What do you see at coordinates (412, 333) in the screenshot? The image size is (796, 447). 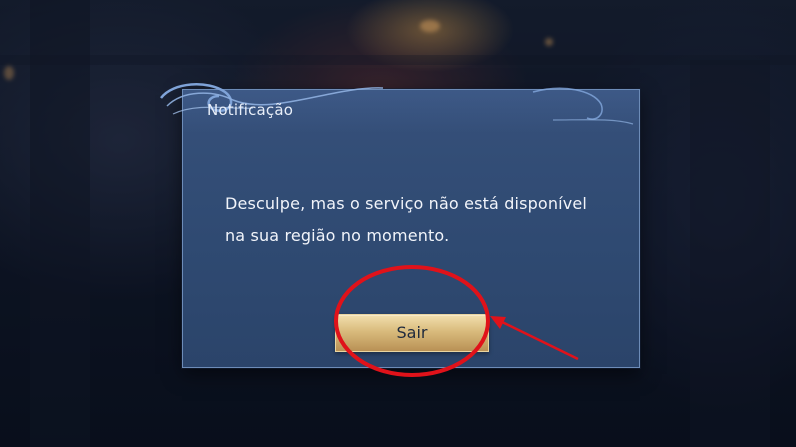 I see `exit-button: Sair` at bounding box center [412, 333].